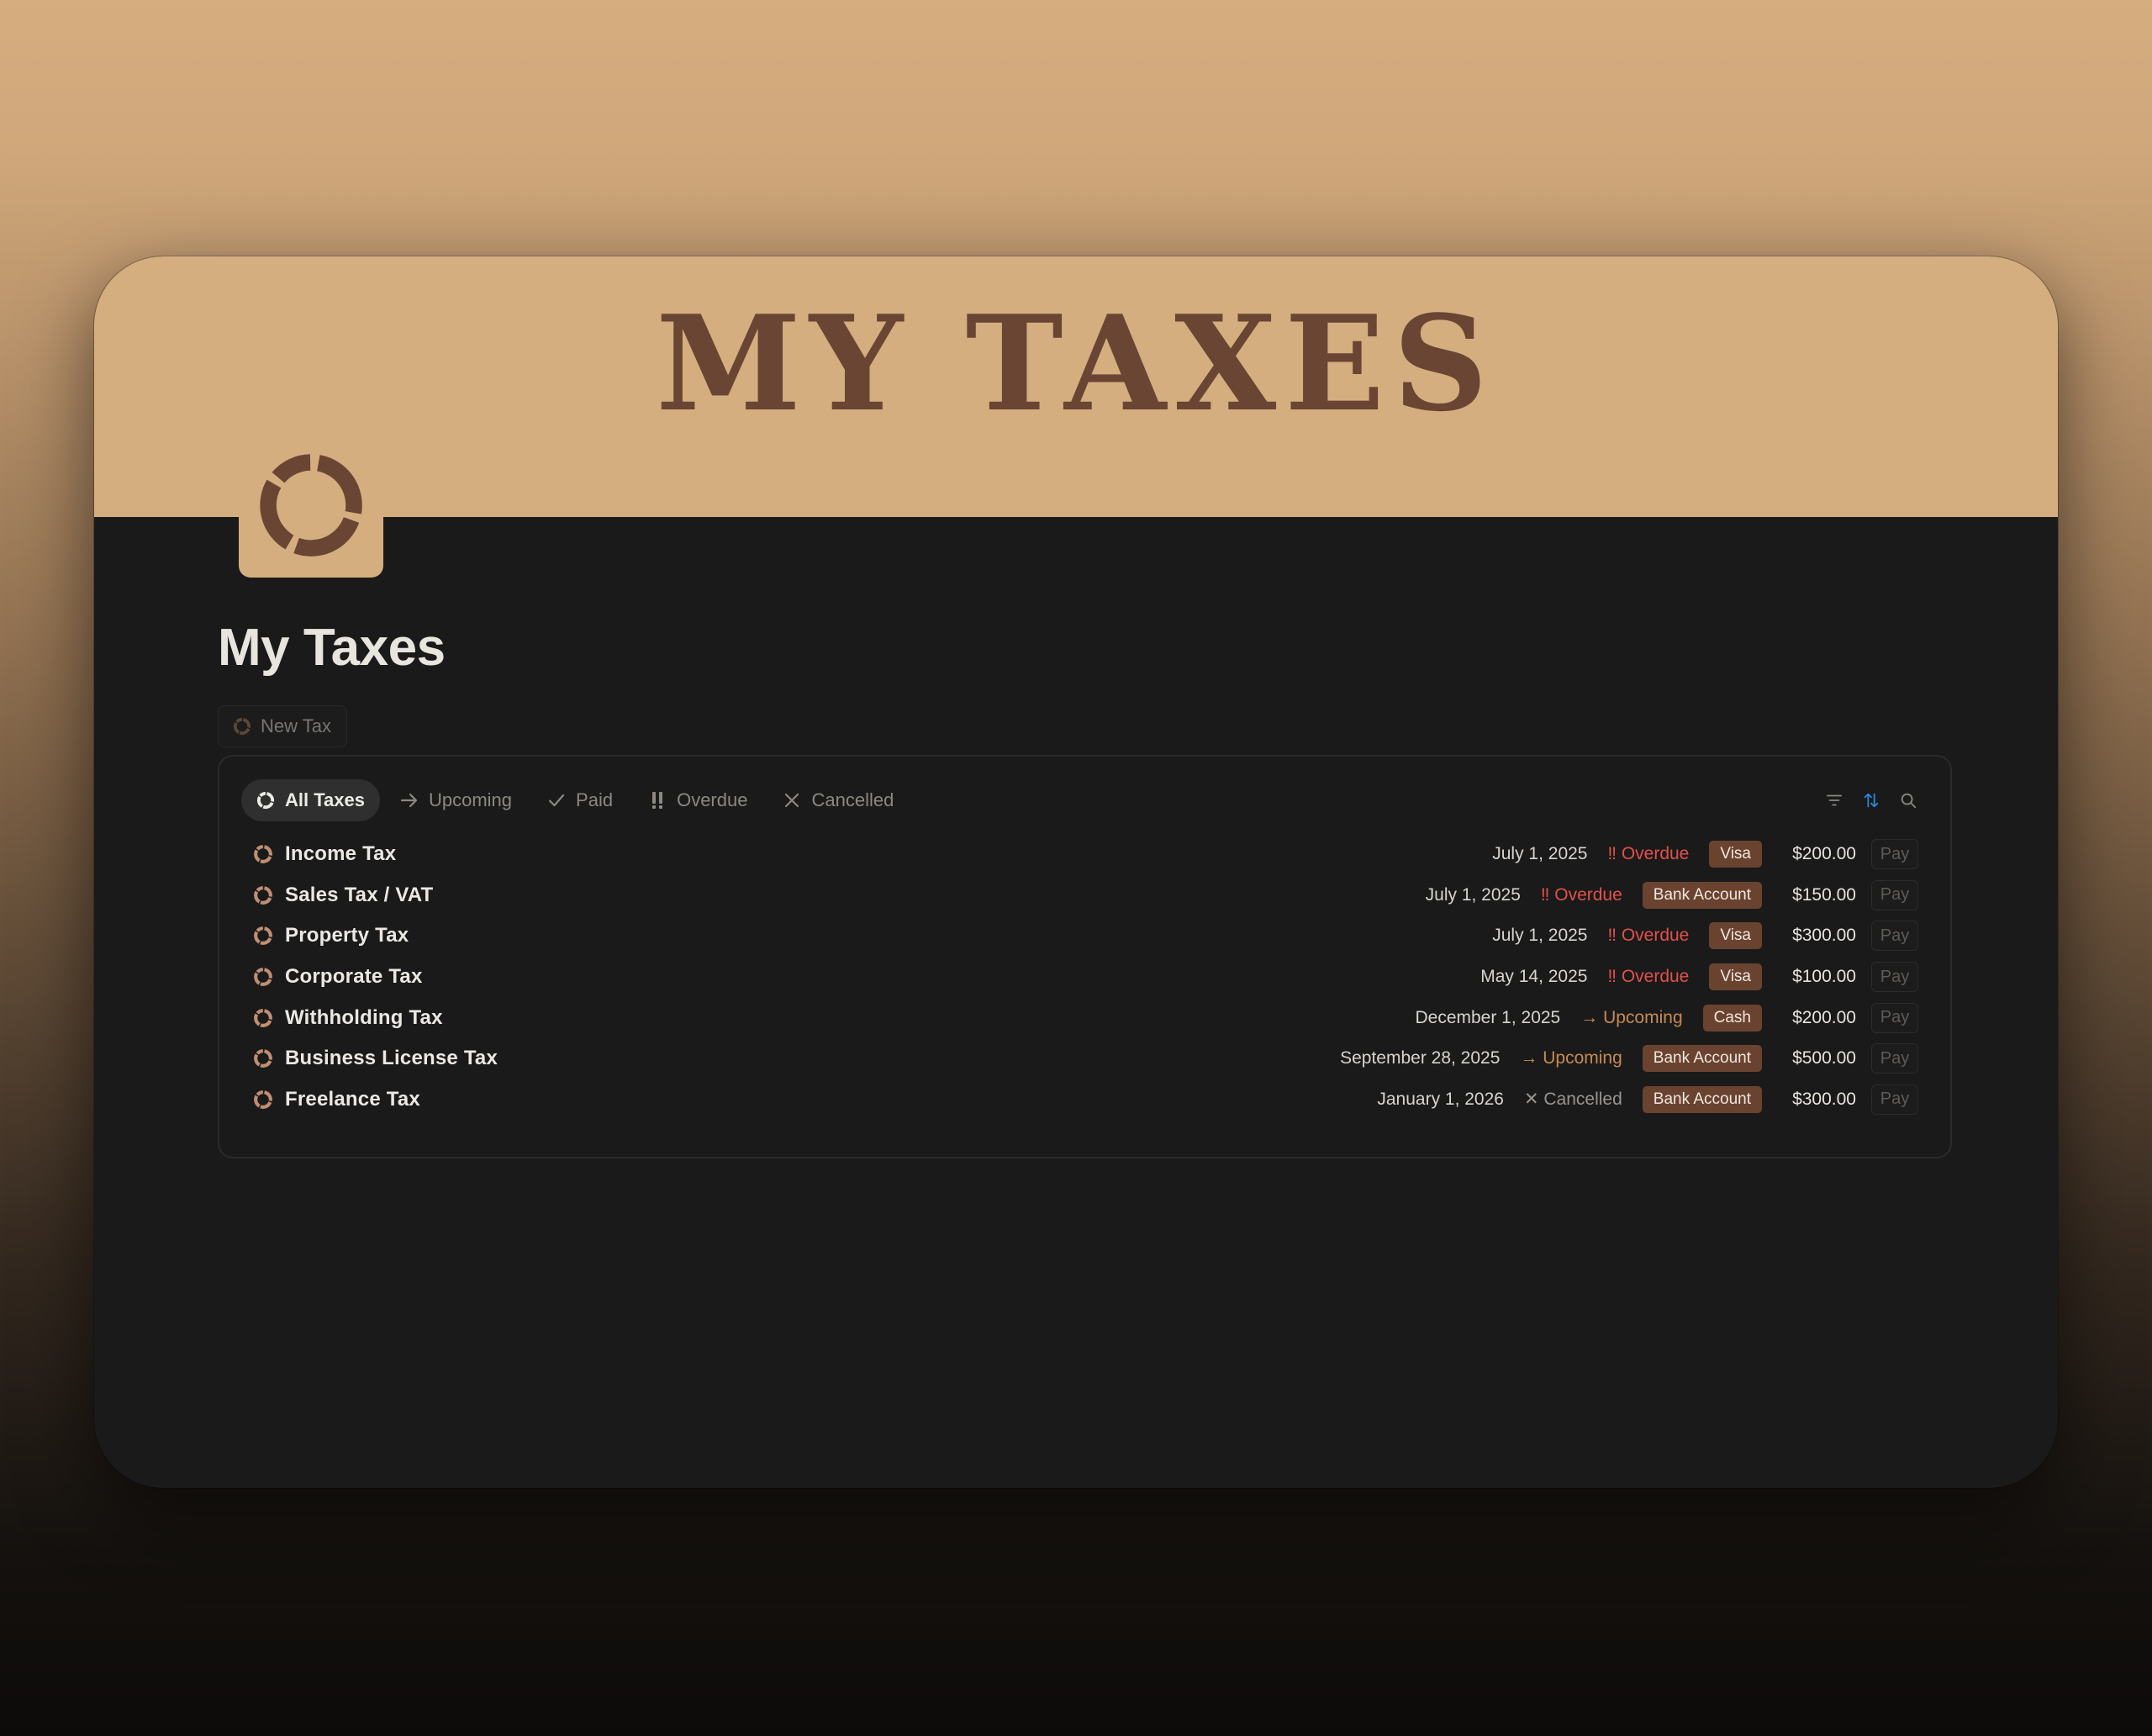 The image size is (2152, 1736). What do you see at coordinates (1732, 1018) in the screenshot?
I see `payment-method-tag: Cash` at bounding box center [1732, 1018].